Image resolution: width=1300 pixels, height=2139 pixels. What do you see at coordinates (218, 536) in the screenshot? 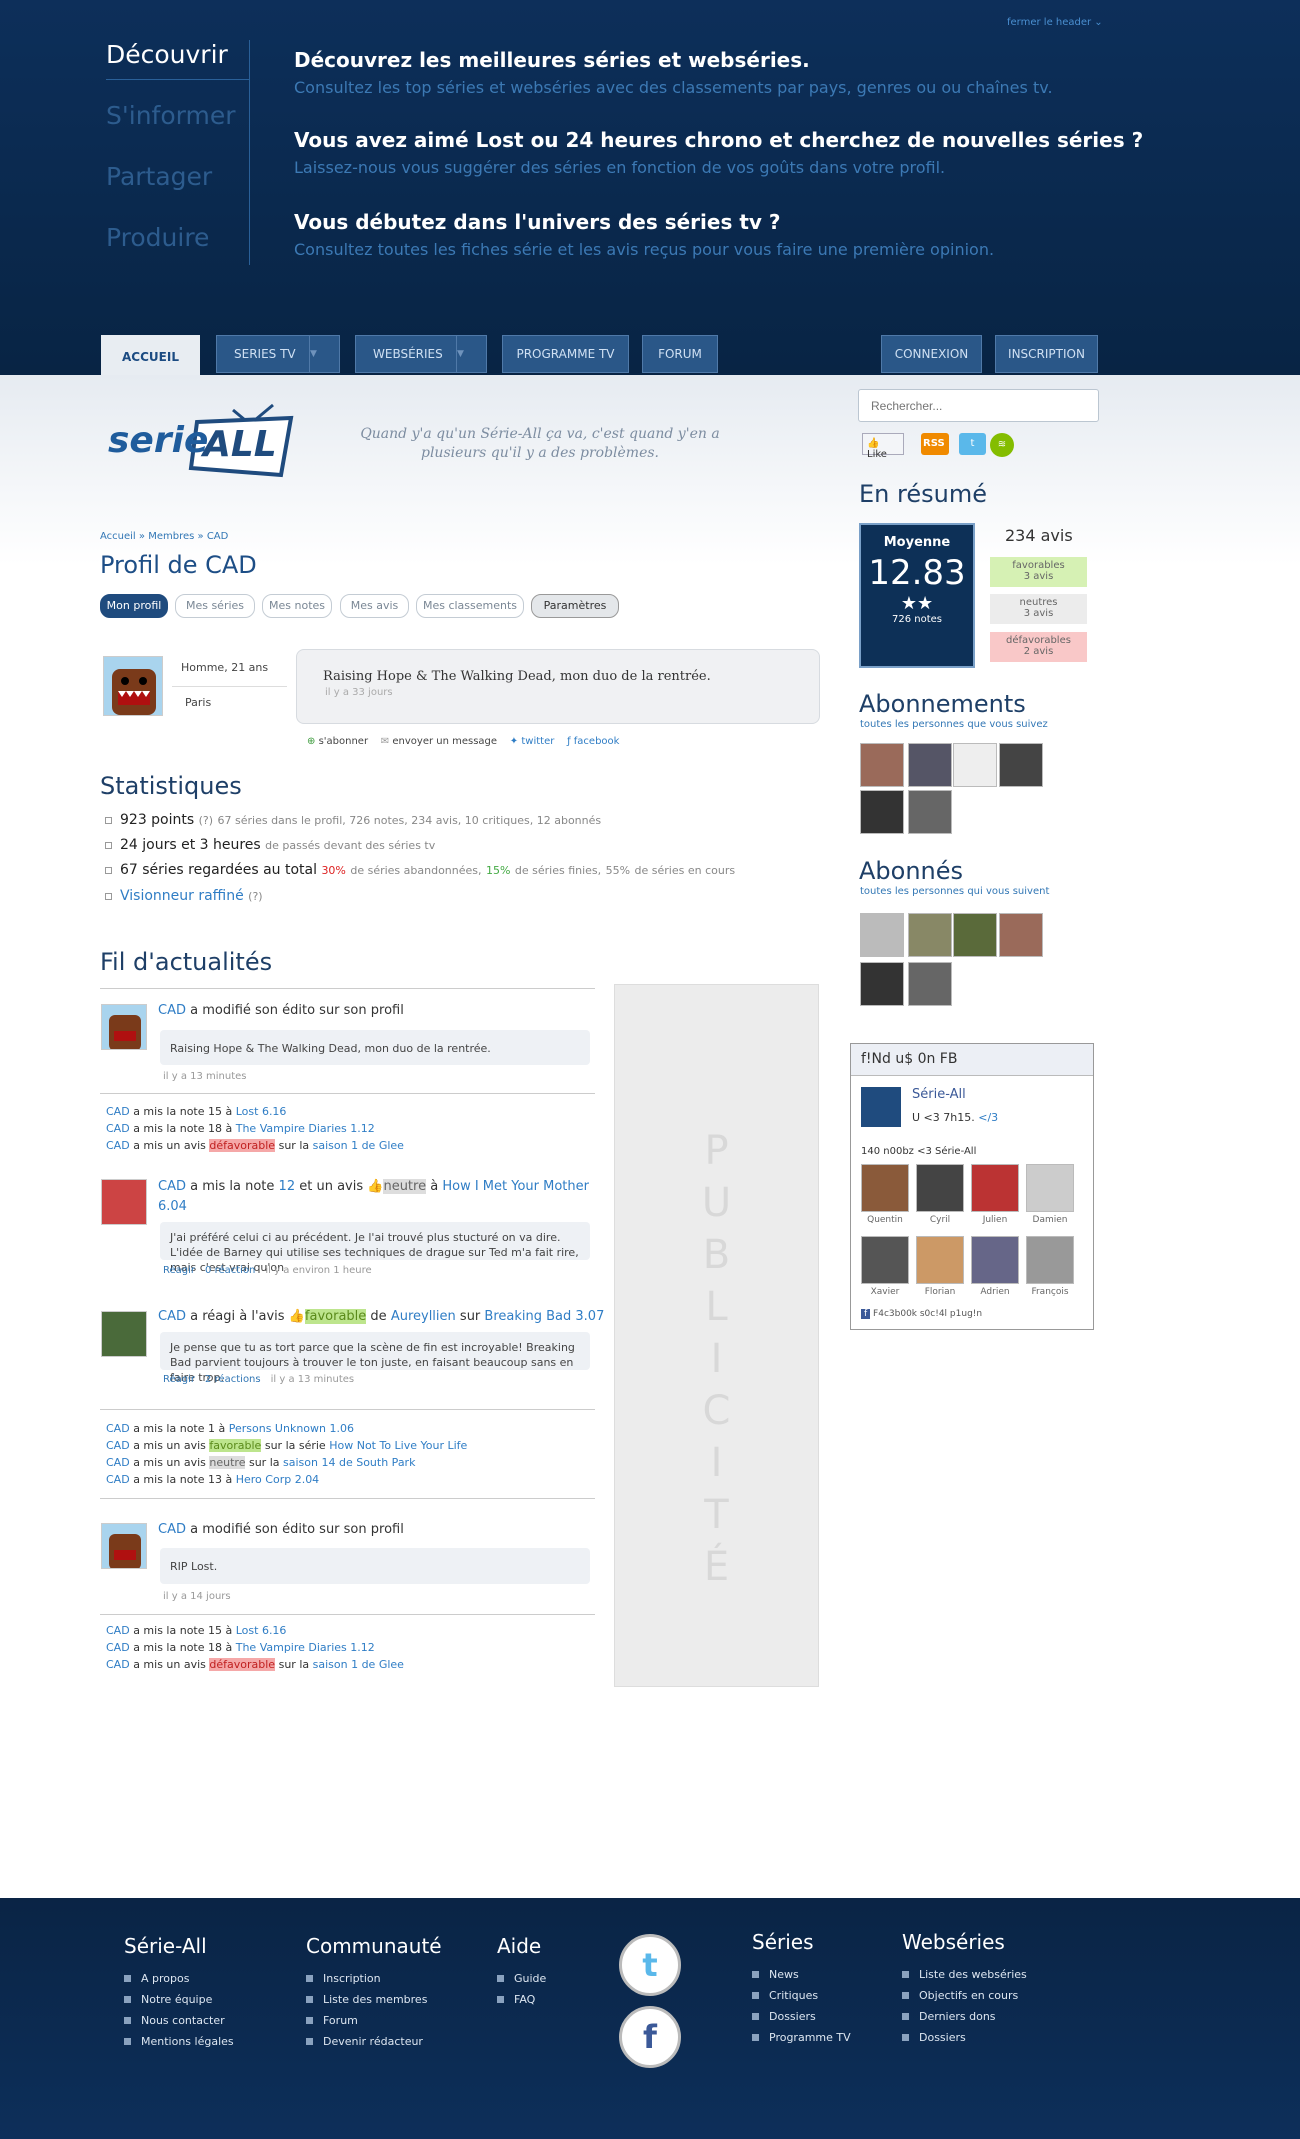
I see `breadcrumb-cad: CAD` at bounding box center [218, 536].